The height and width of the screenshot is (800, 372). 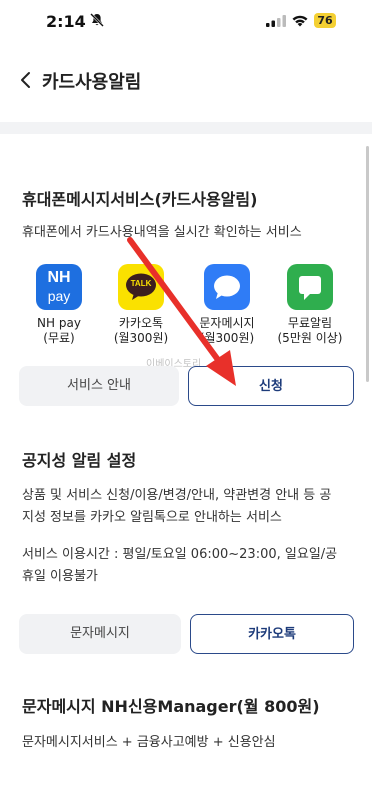 I want to click on apply-button: 신청, so click(x=271, y=386).